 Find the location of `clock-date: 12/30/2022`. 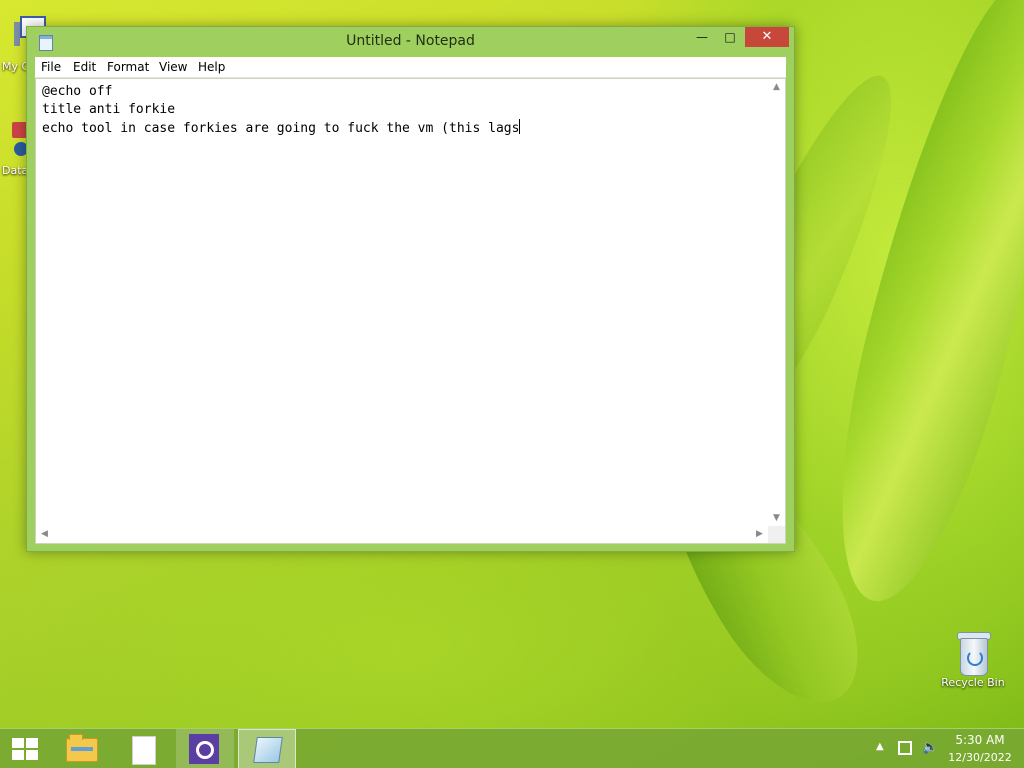

clock-date: 12/30/2022 is located at coordinates (980, 757).